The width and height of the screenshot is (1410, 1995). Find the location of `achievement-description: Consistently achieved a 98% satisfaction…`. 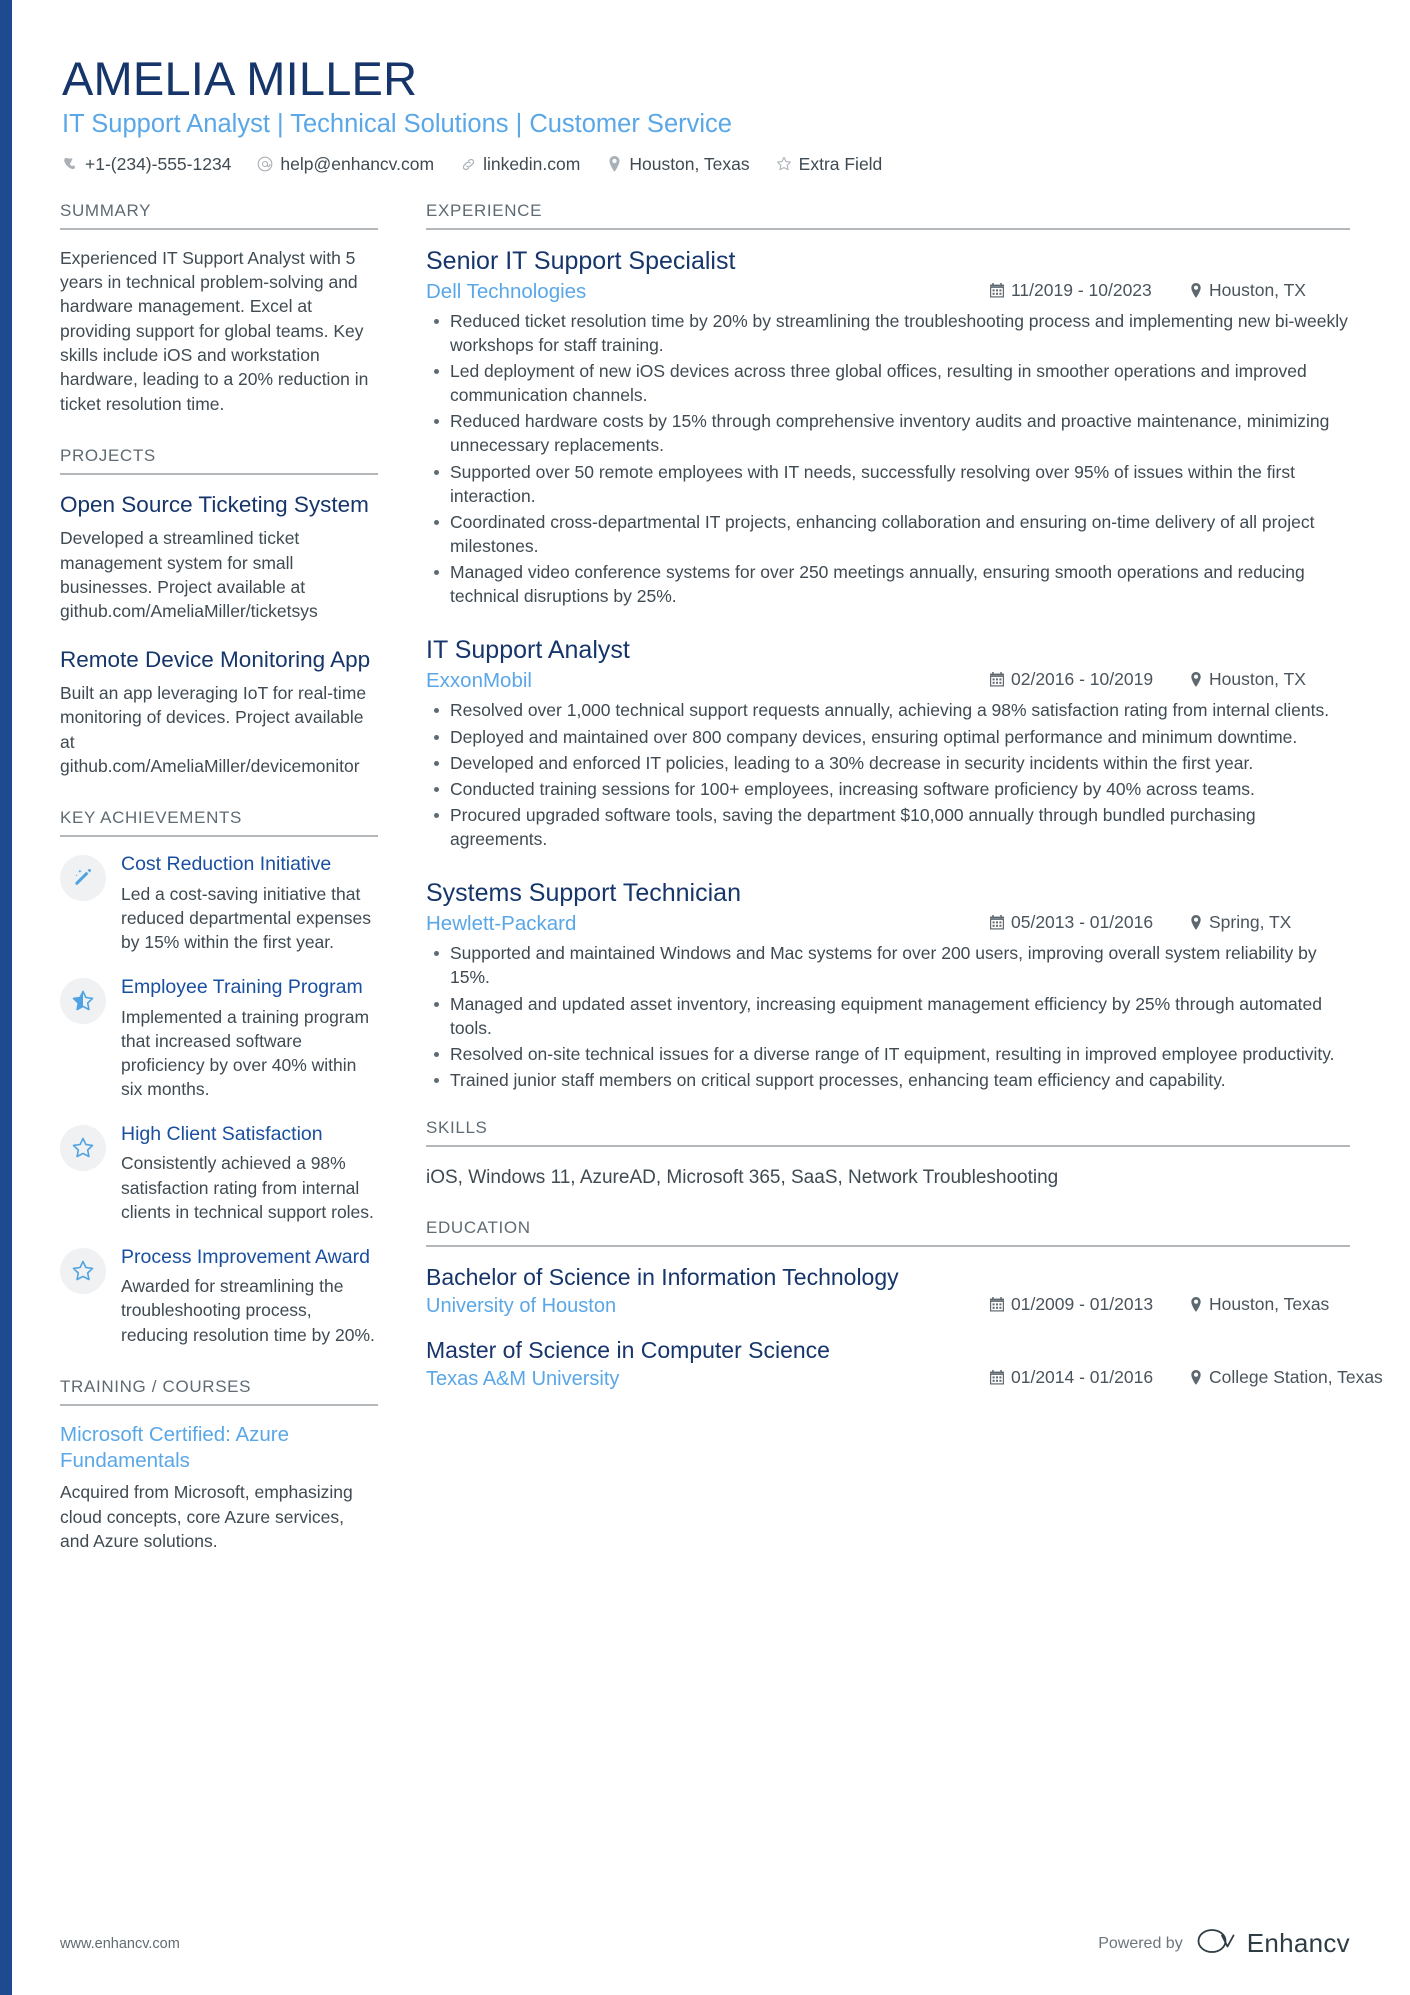

achievement-description: Consistently achieved a 98% satisfaction… is located at coordinates (247, 1187).